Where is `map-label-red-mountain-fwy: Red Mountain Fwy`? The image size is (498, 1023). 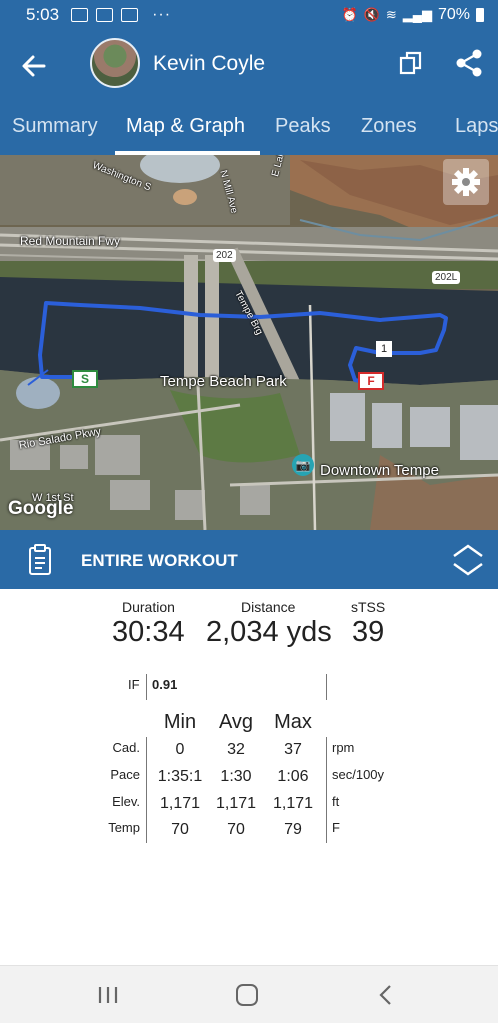
map-label-red-mountain-fwy: Red Mountain Fwy is located at coordinates (70, 241).